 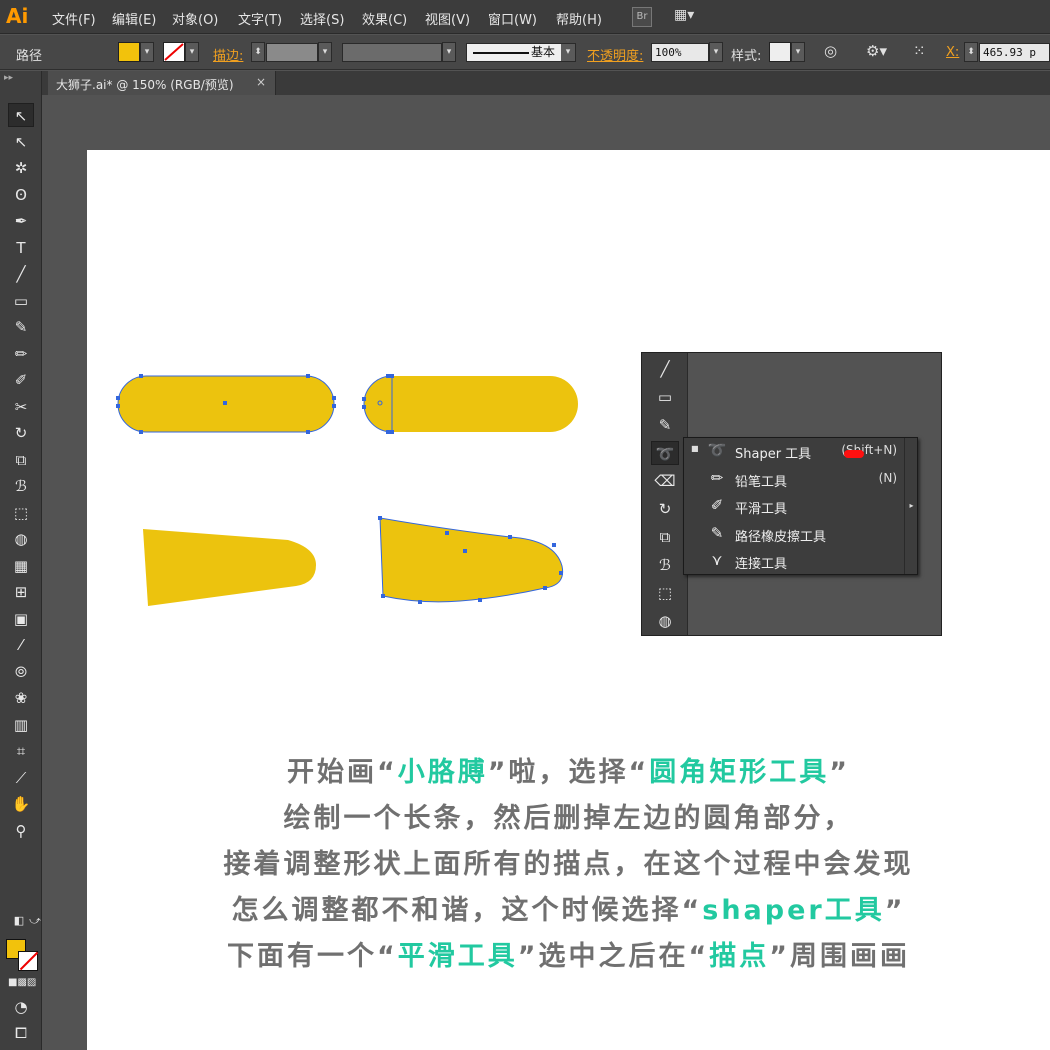 What do you see at coordinates (911, 506) in the screenshot?
I see `tearoff-arrow-icon: ▸` at bounding box center [911, 506].